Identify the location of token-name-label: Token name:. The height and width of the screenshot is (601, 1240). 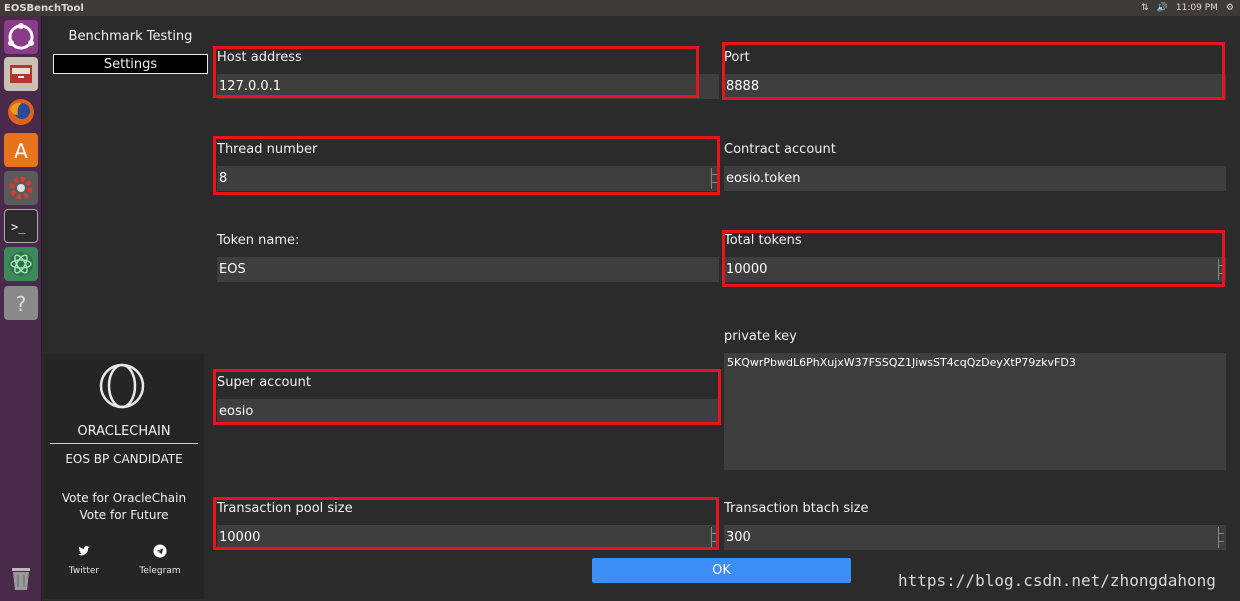
(258, 240).